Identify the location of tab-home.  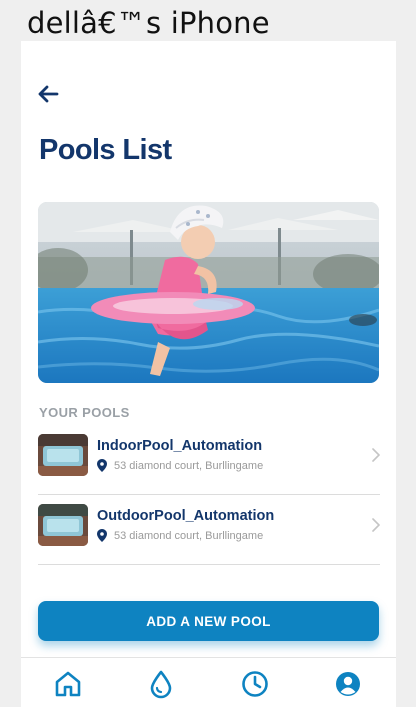
(68, 684).